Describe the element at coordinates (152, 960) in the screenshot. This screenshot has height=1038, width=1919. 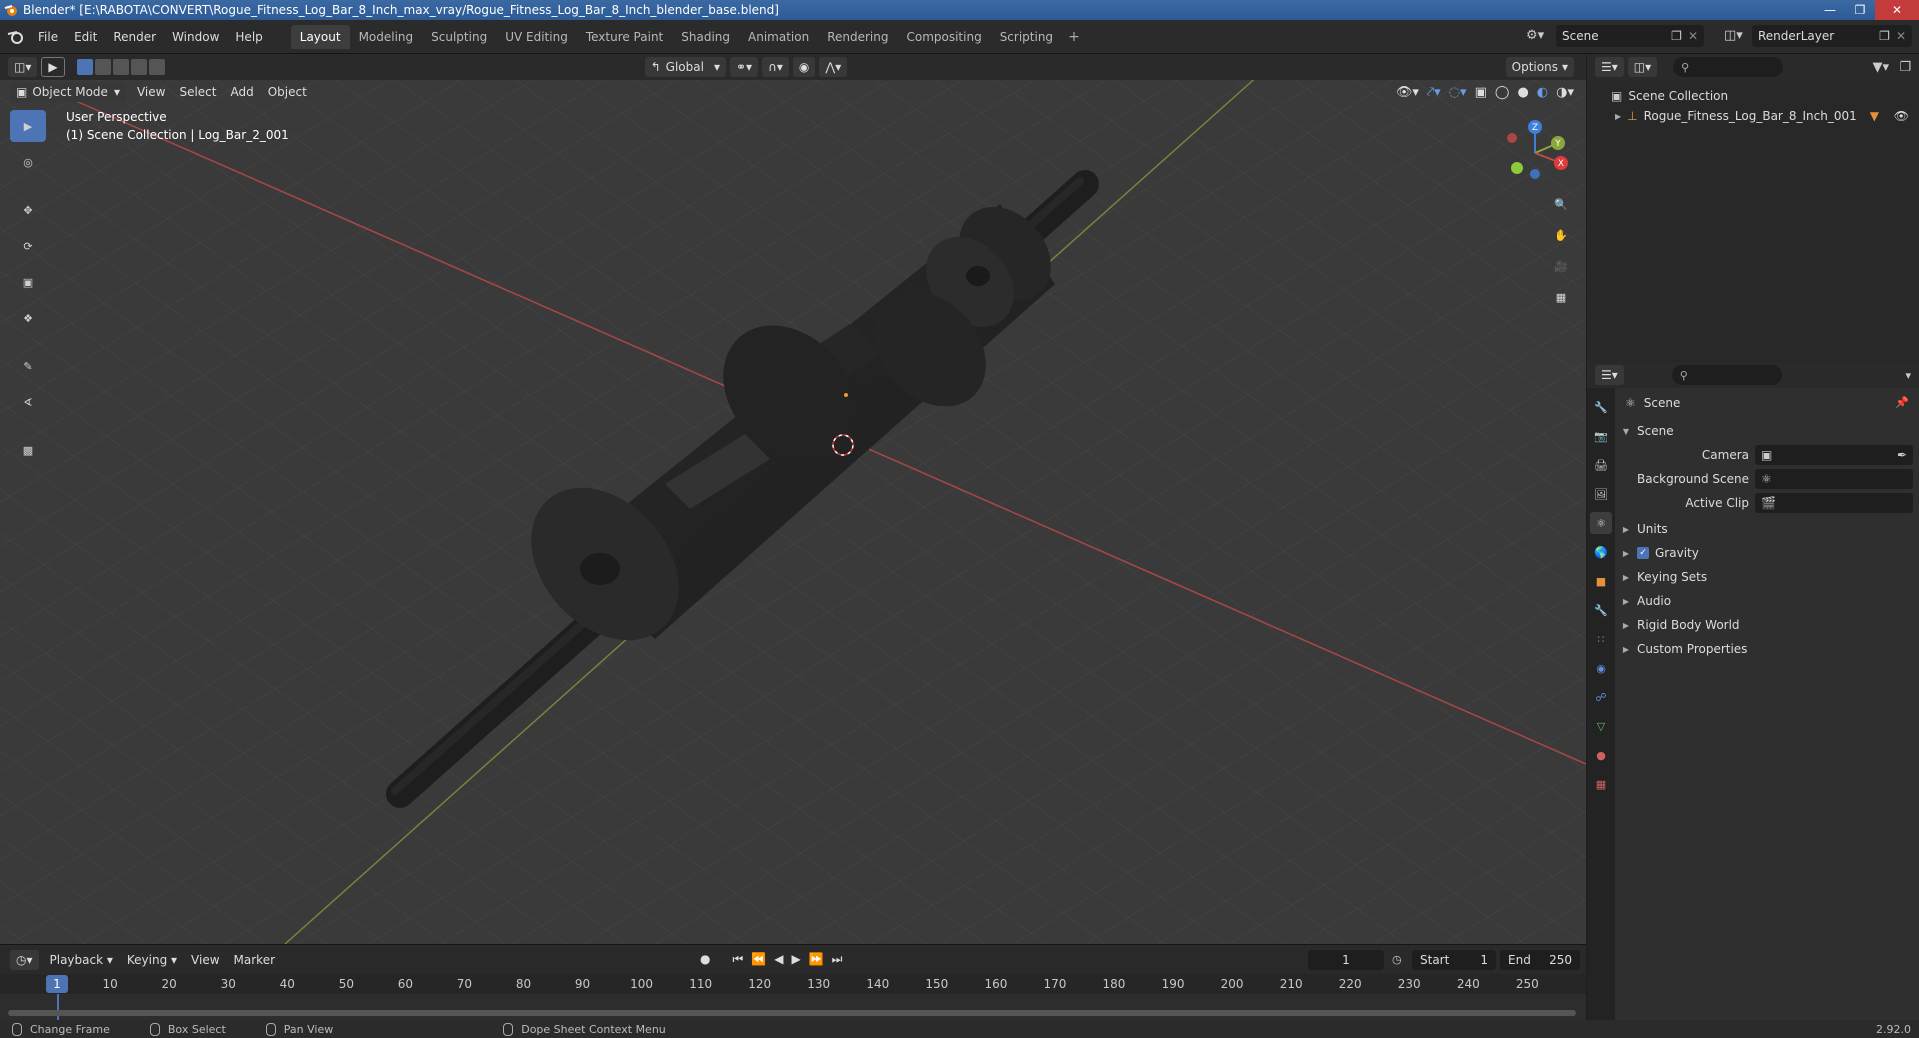
I see `menu-keying: Keying ▾` at that location.